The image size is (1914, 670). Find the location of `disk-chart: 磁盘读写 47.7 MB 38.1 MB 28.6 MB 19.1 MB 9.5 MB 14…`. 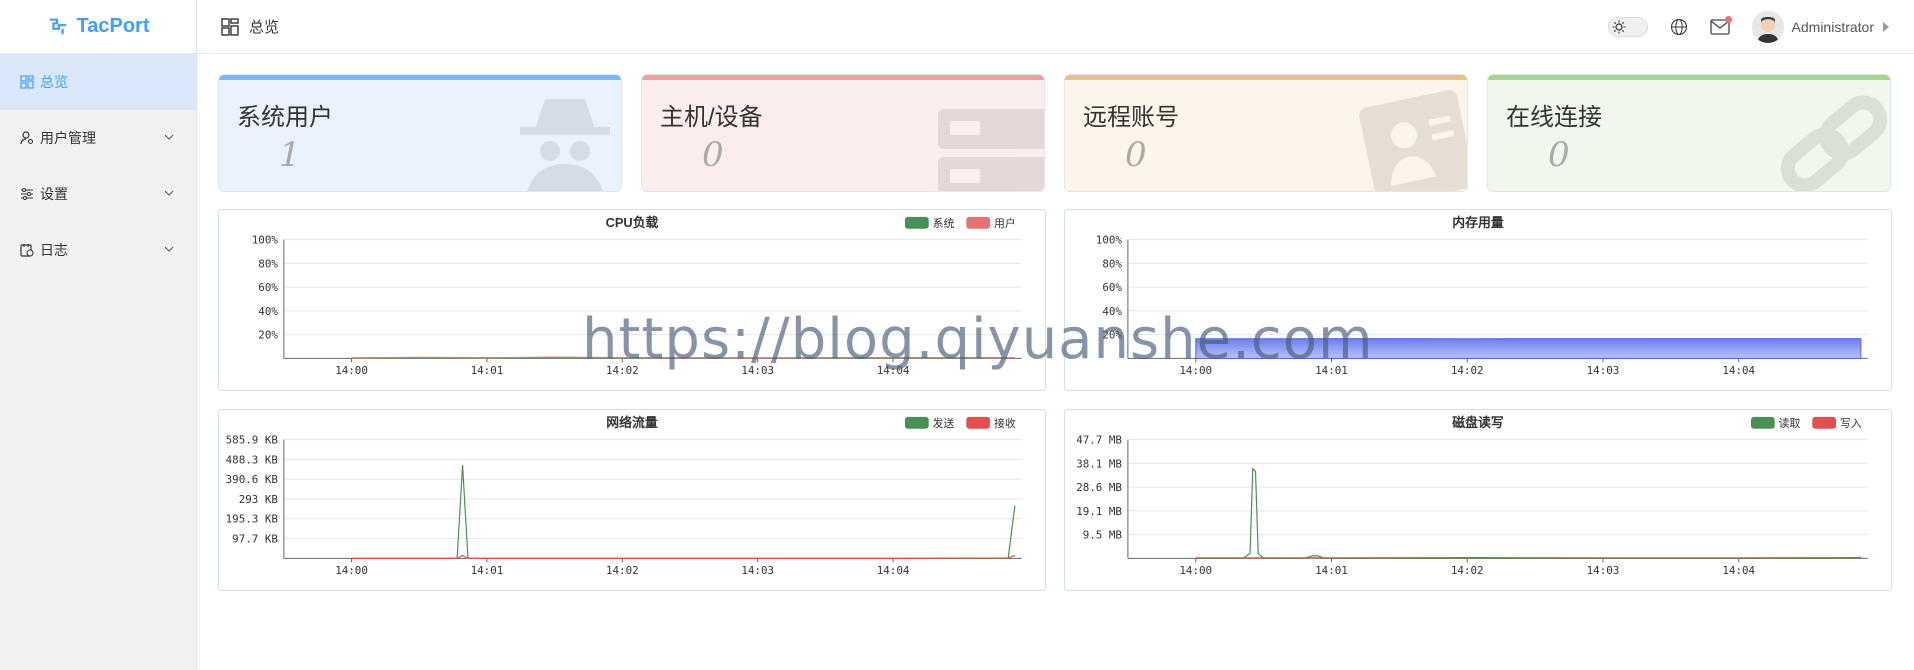

disk-chart: 磁盘读写 47.7 MB 38.1 MB 28.6 MB 19.1 MB 9.5 MB 14… is located at coordinates (1472, 496).